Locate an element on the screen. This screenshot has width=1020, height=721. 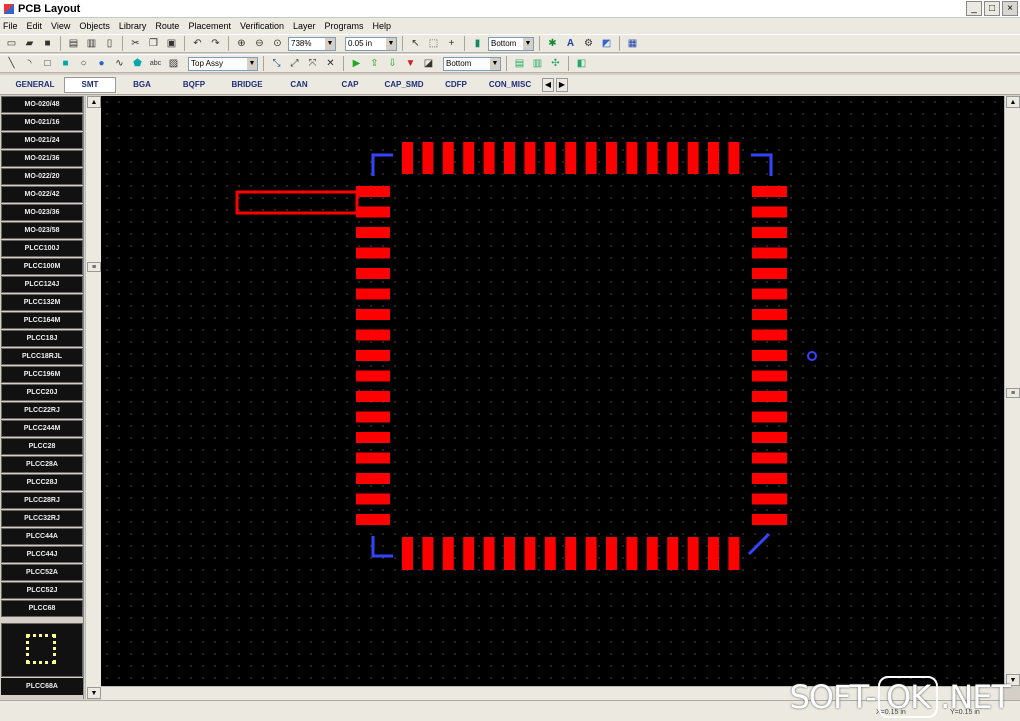
menu-programs: Programs is located at coordinates (344, 26).